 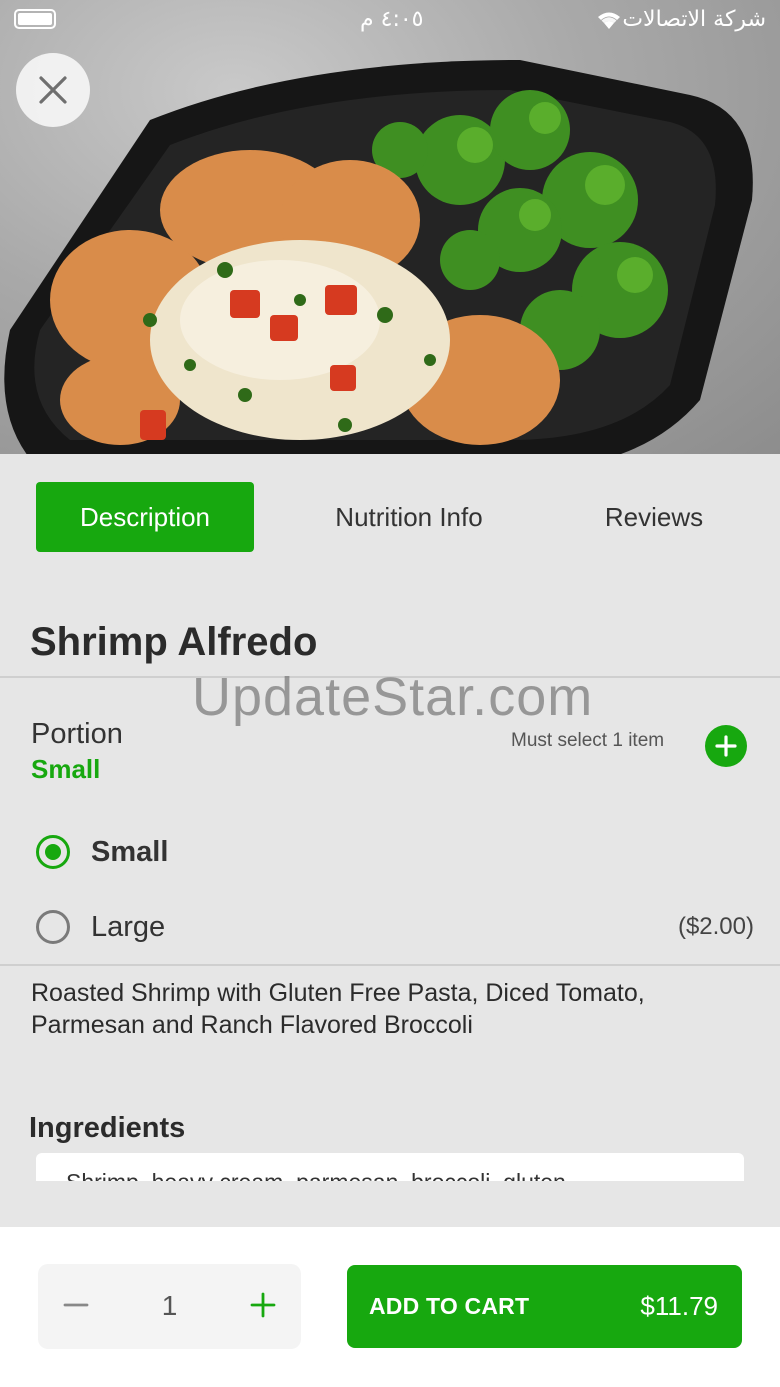 I want to click on product-title: Shrimp Alfredo, so click(x=174, y=642).